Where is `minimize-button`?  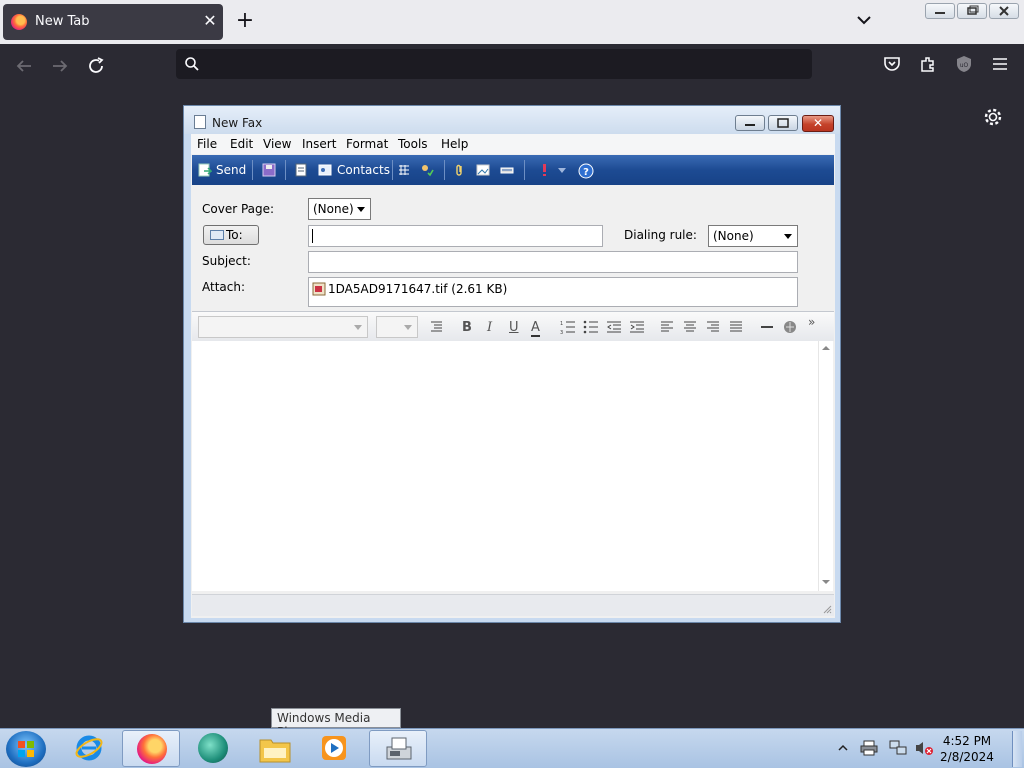
minimize-button is located at coordinates (940, 11).